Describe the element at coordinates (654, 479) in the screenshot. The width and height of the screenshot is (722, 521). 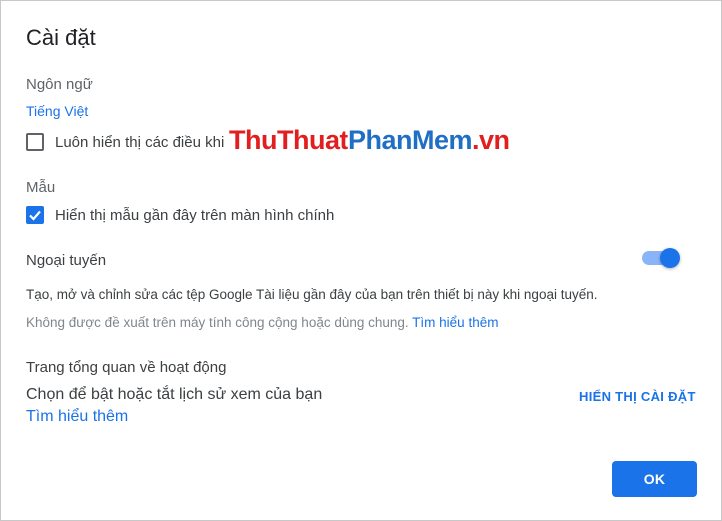
I see `ok-button: OK` at that location.